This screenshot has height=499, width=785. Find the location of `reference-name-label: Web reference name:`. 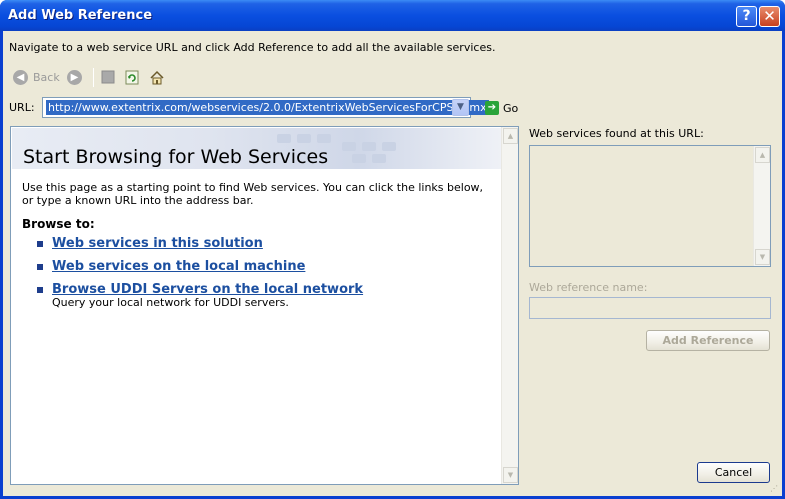

reference-name-label: Web reference name: is located at coordinates (588, 287).